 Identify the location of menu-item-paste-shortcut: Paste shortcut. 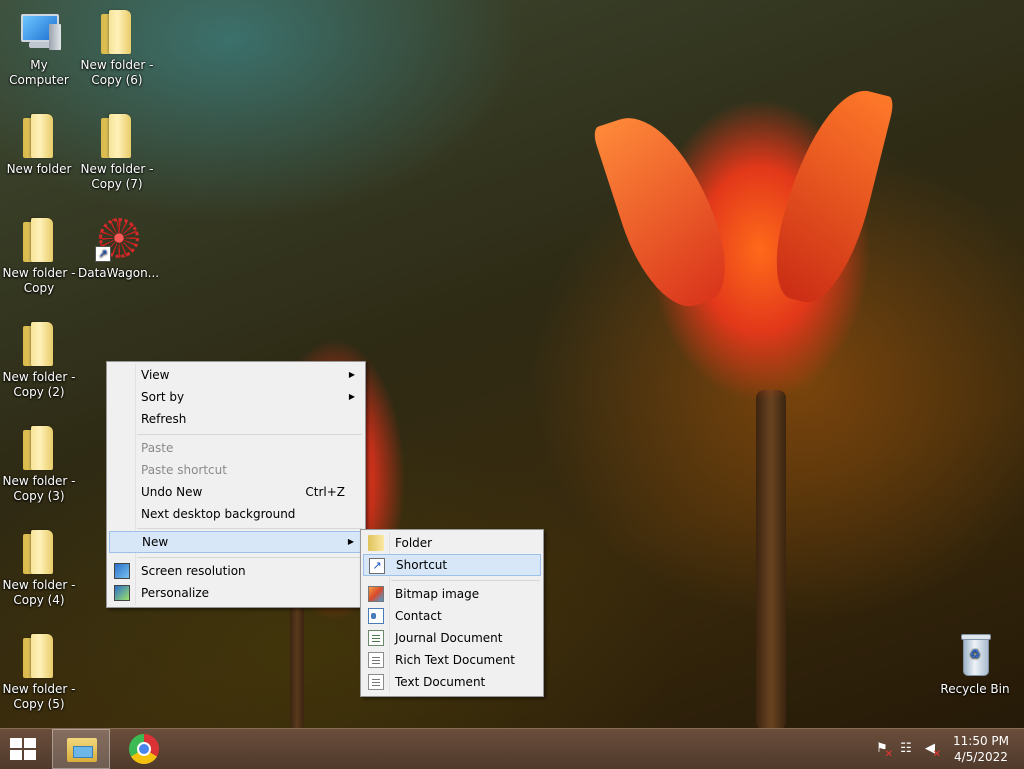
(236, 470).